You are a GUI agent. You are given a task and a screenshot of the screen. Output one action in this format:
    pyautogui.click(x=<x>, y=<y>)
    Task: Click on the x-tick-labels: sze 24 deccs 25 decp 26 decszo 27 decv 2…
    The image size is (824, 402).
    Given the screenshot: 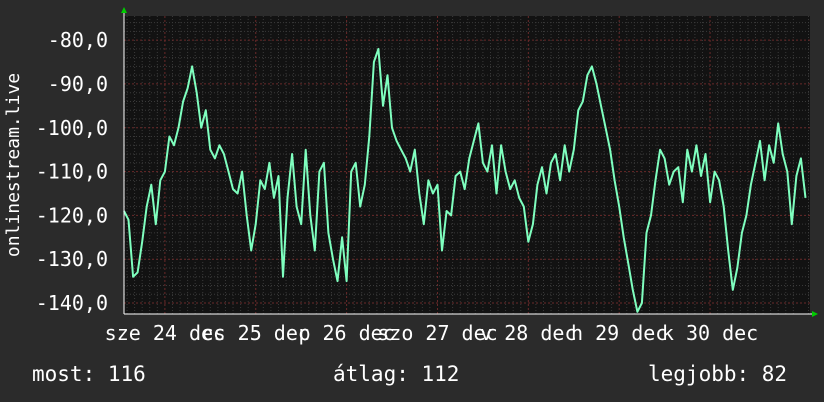 What is the action you would take?
    pyautogui.click(x=432, y=333)
    